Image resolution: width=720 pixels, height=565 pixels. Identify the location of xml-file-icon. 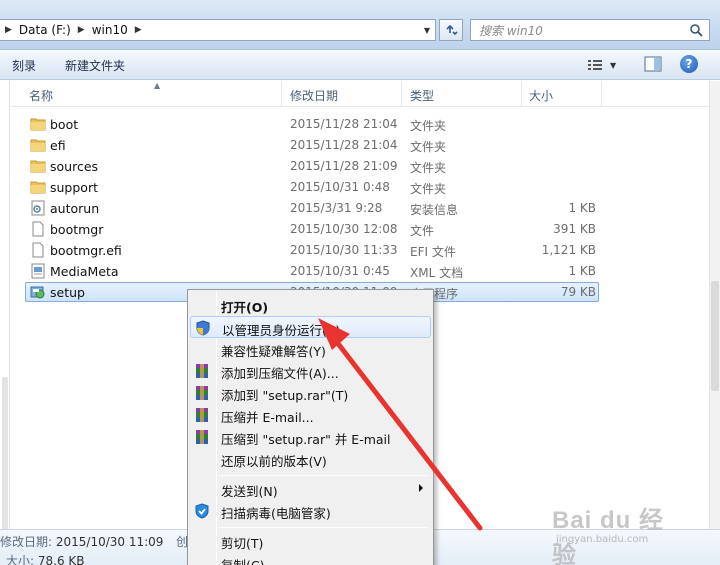
(38, 271).